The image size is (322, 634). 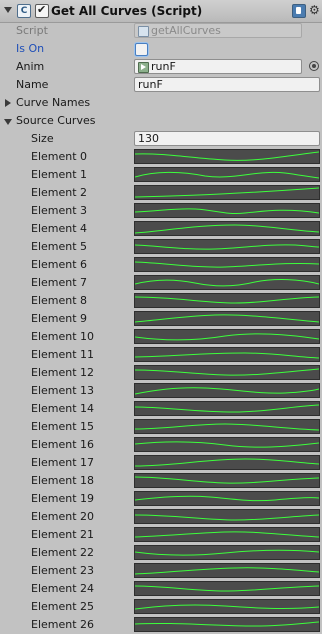 I want to click on element-row: Element 21, so click(x=161, y=535).